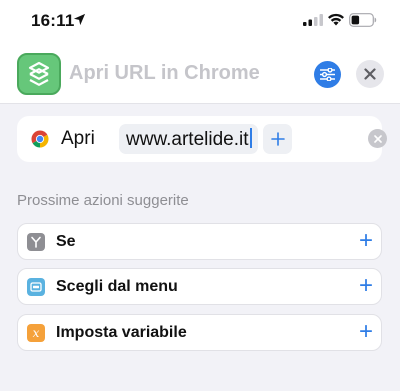 The width and height of the screenshot is (400, 391). I want to click on sliders-icon, so click(327, 74).